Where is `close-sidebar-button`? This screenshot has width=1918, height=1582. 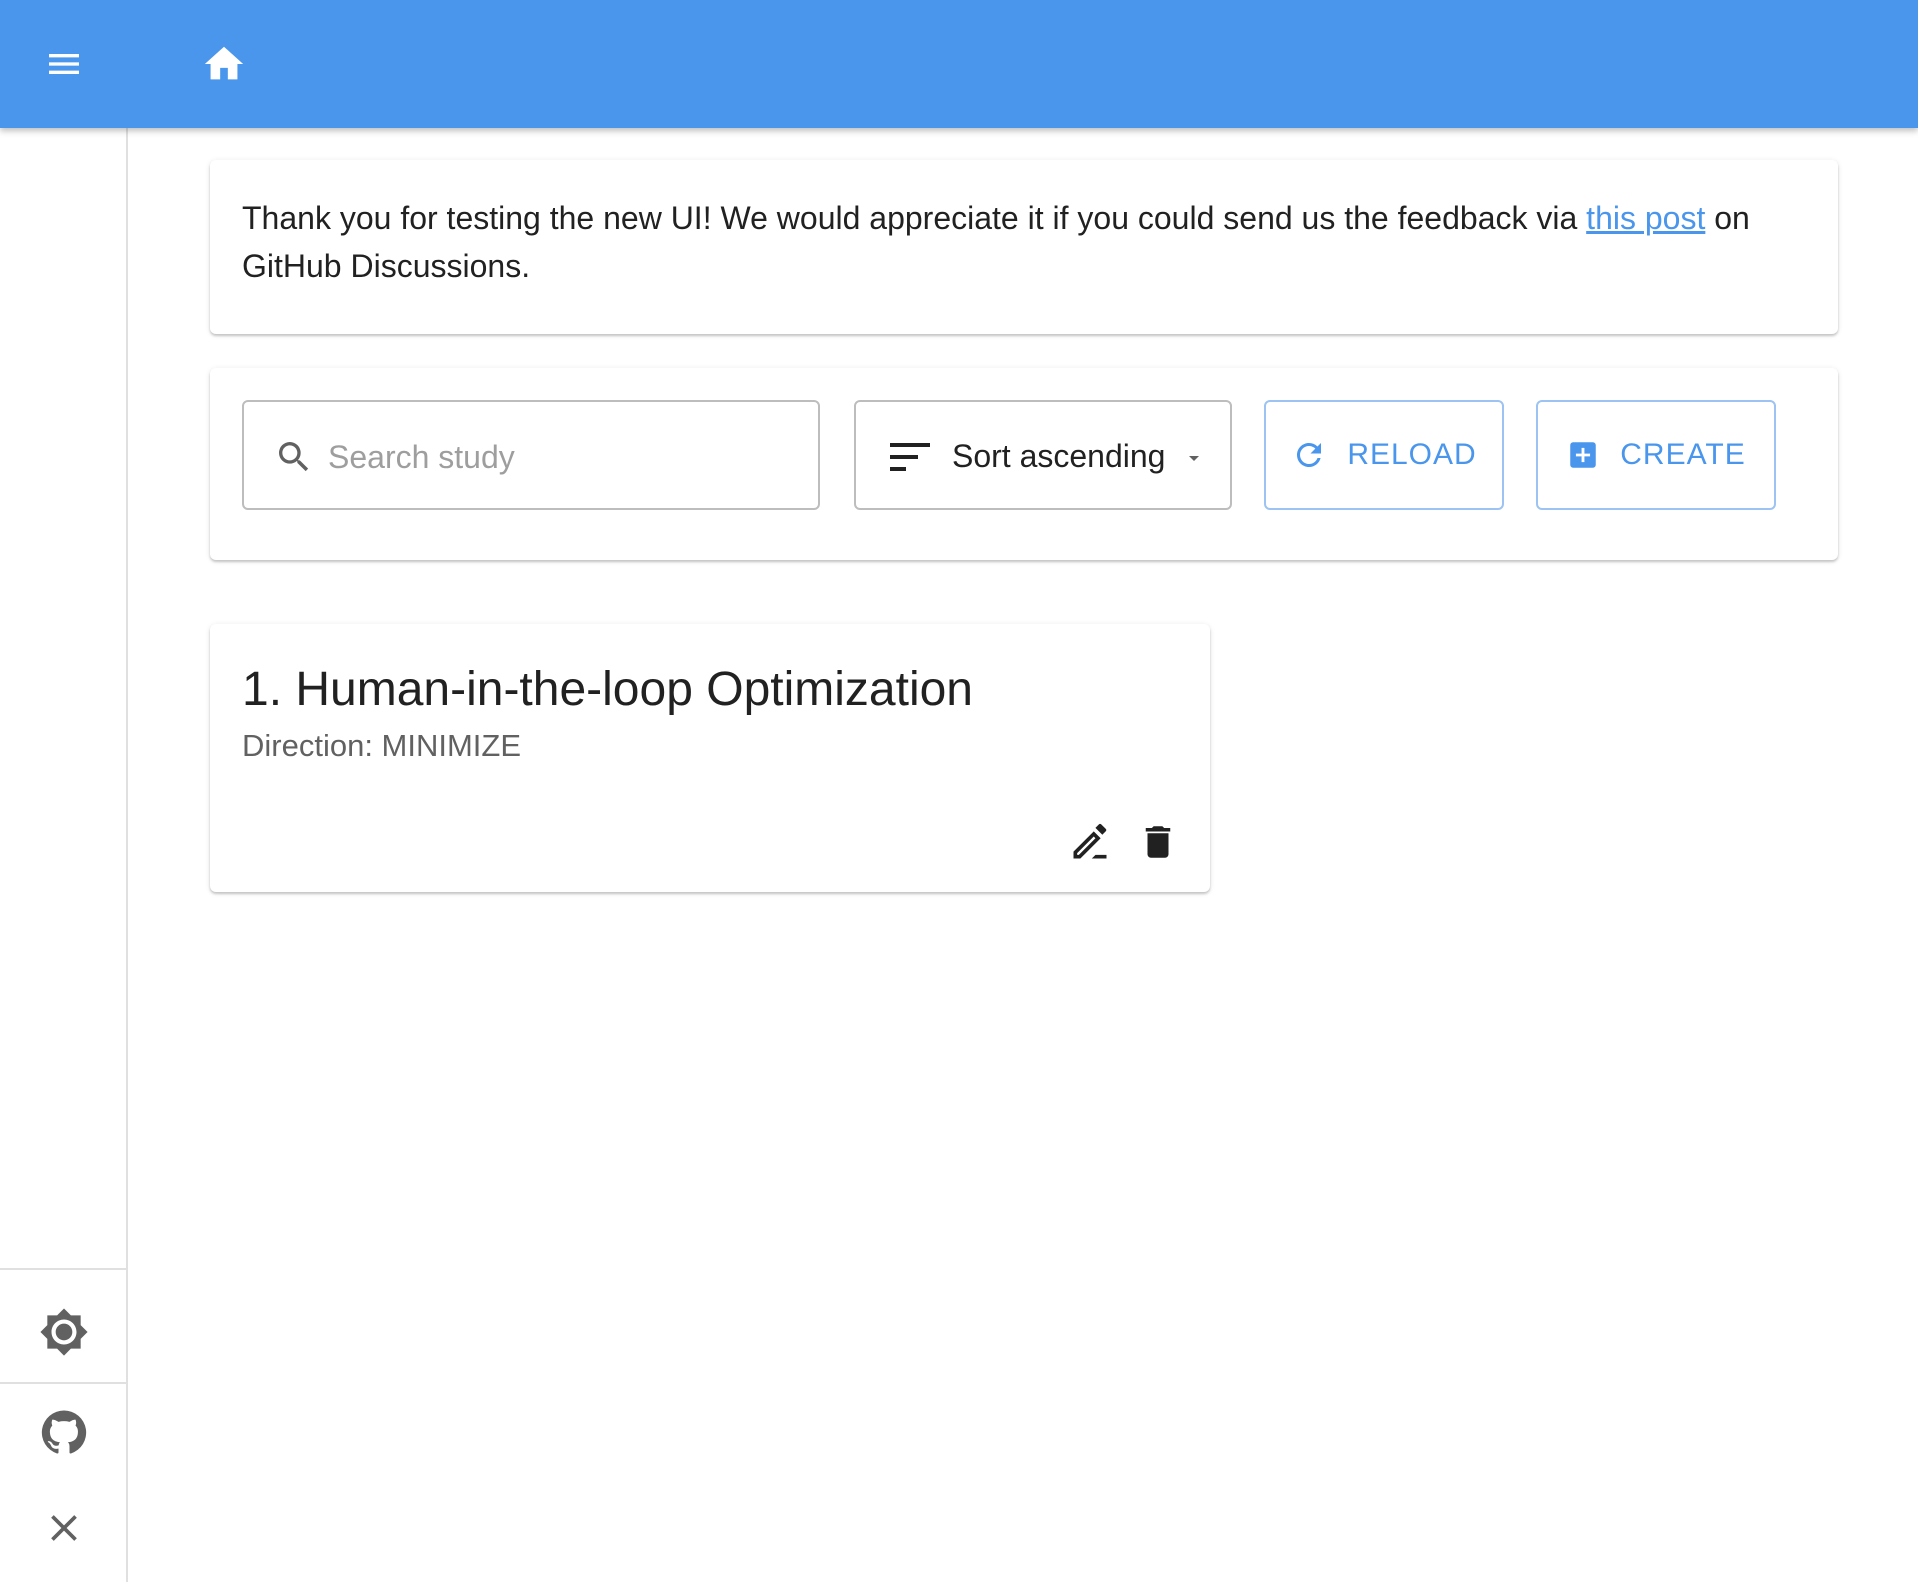
close-sidebar-button is located at coordinates (64, 1528).